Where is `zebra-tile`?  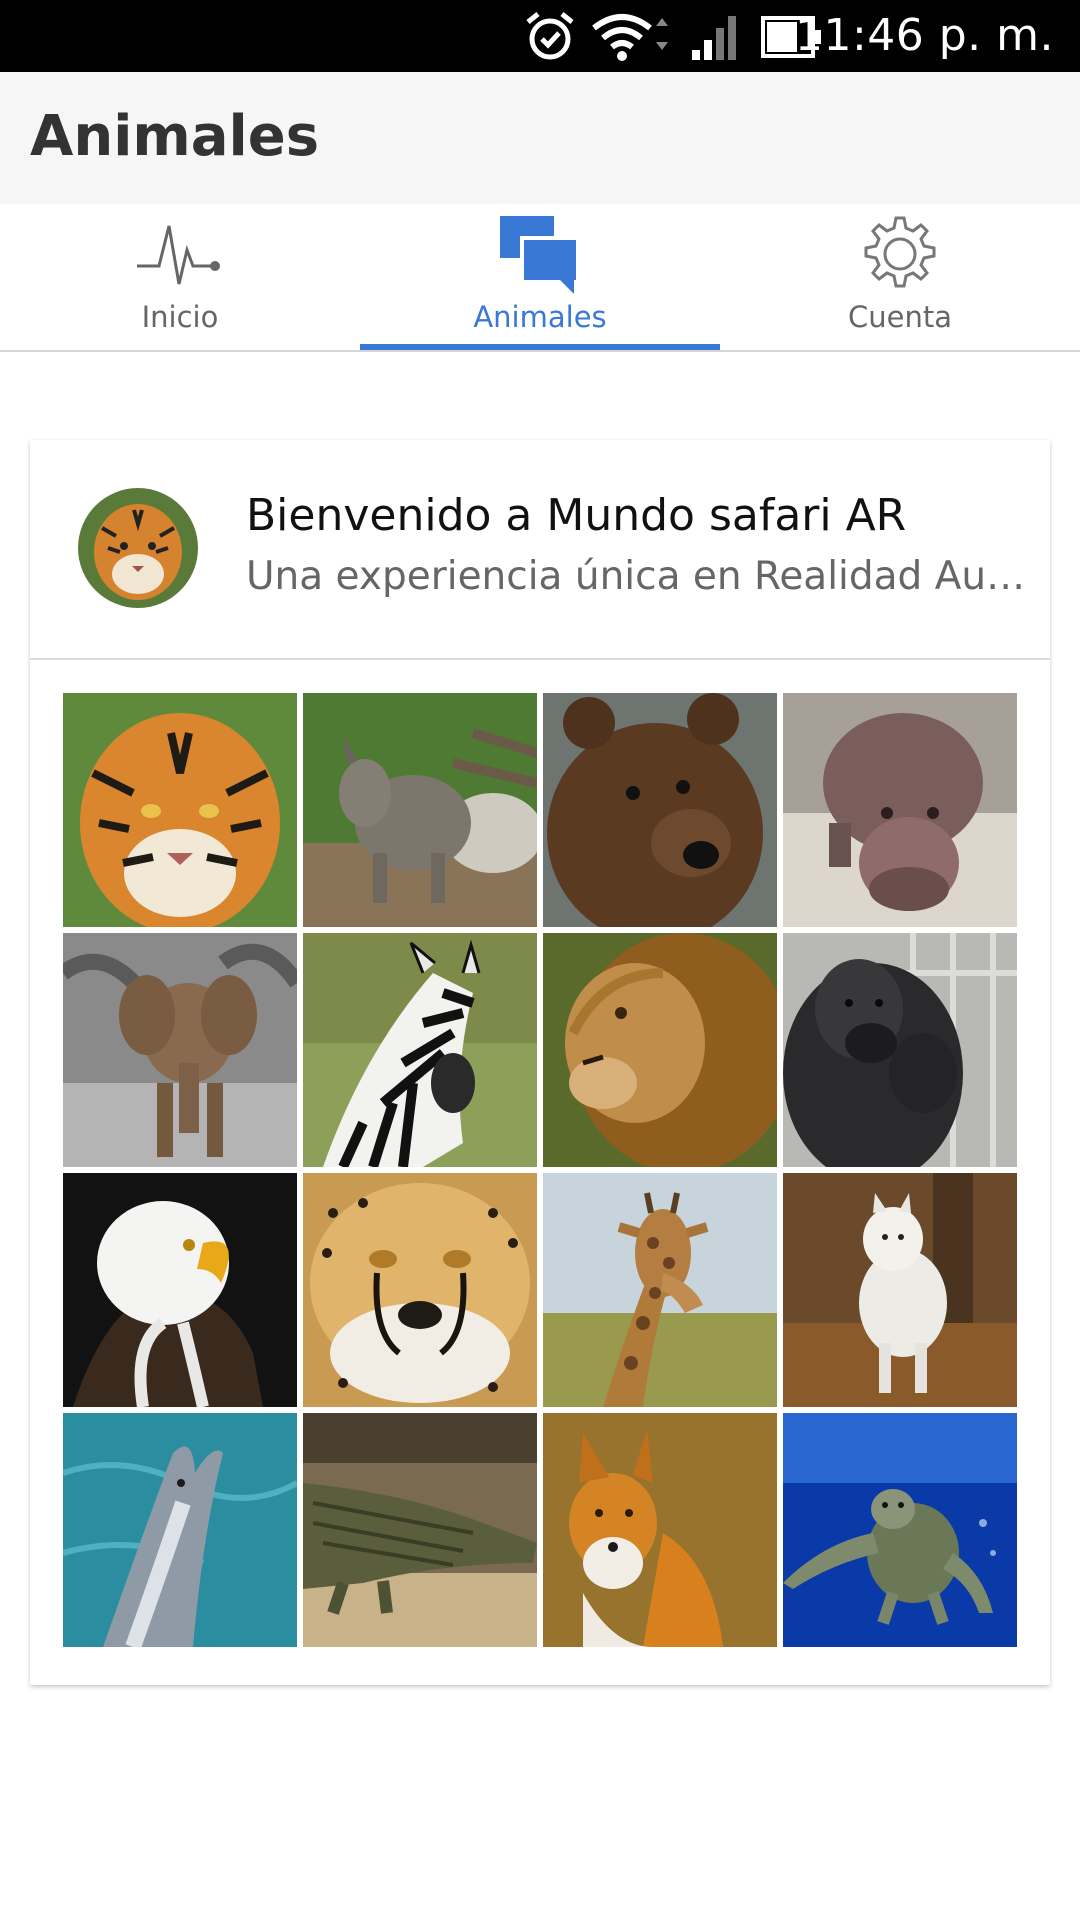 zebra-tile is located at coordinates (420, 1050).